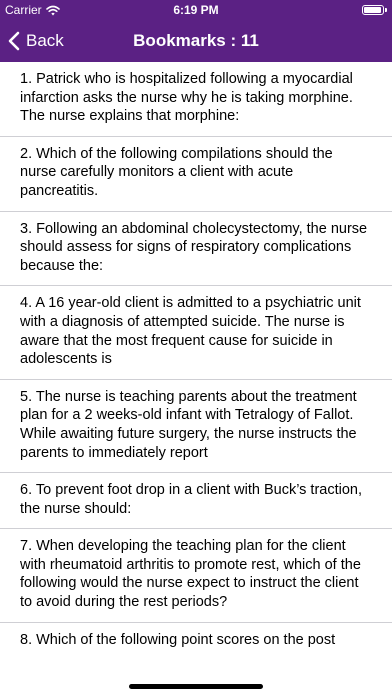 This screenshot has height=696, width=392. I want to click on status-bar: Carrier 6:19 PM, so click(196, 10).